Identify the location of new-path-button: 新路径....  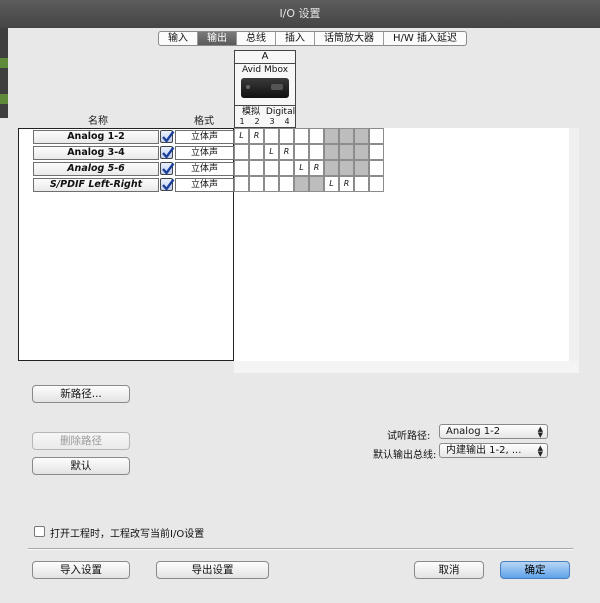
(81, 394).